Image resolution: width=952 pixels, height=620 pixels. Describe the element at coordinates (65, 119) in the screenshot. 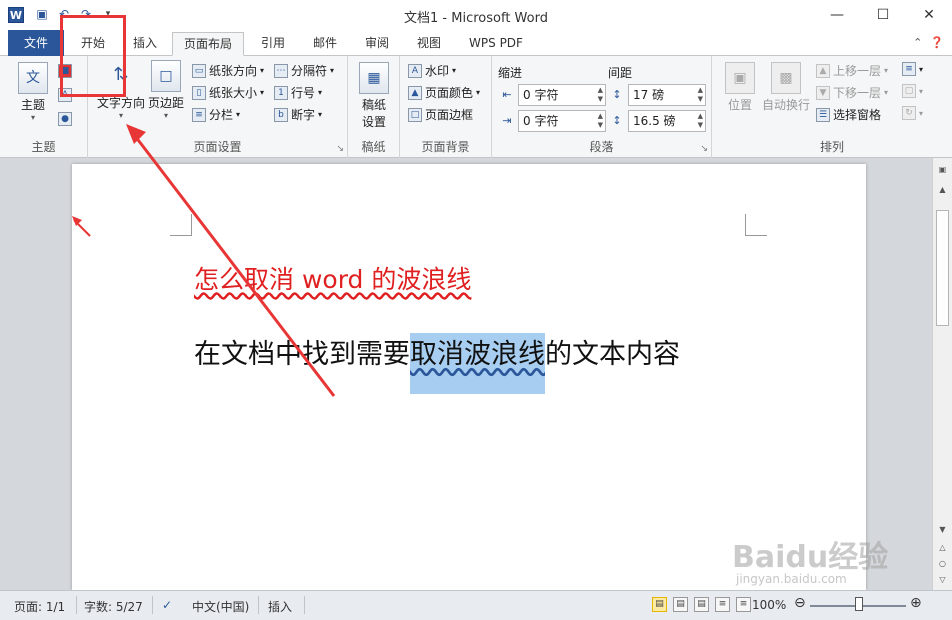

I see `theme-effects-button: ●` at that location.